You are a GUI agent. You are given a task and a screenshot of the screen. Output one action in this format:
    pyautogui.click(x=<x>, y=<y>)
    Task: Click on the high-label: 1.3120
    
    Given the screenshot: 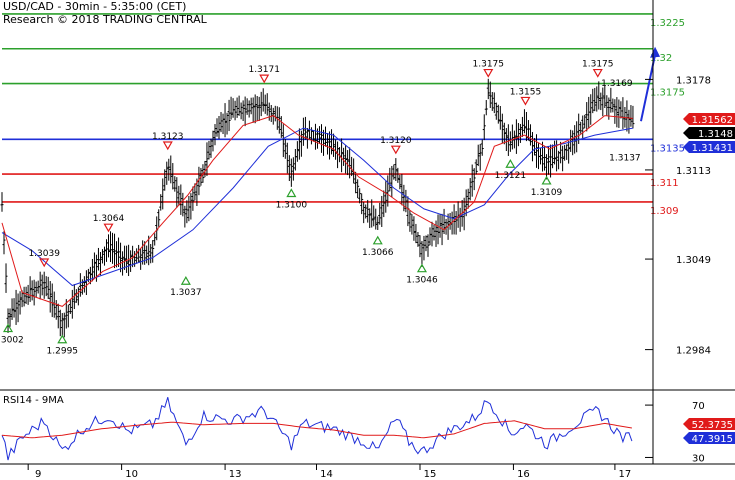 What is the action you would take?
    pyautogui.click(x=396, y=141)
    